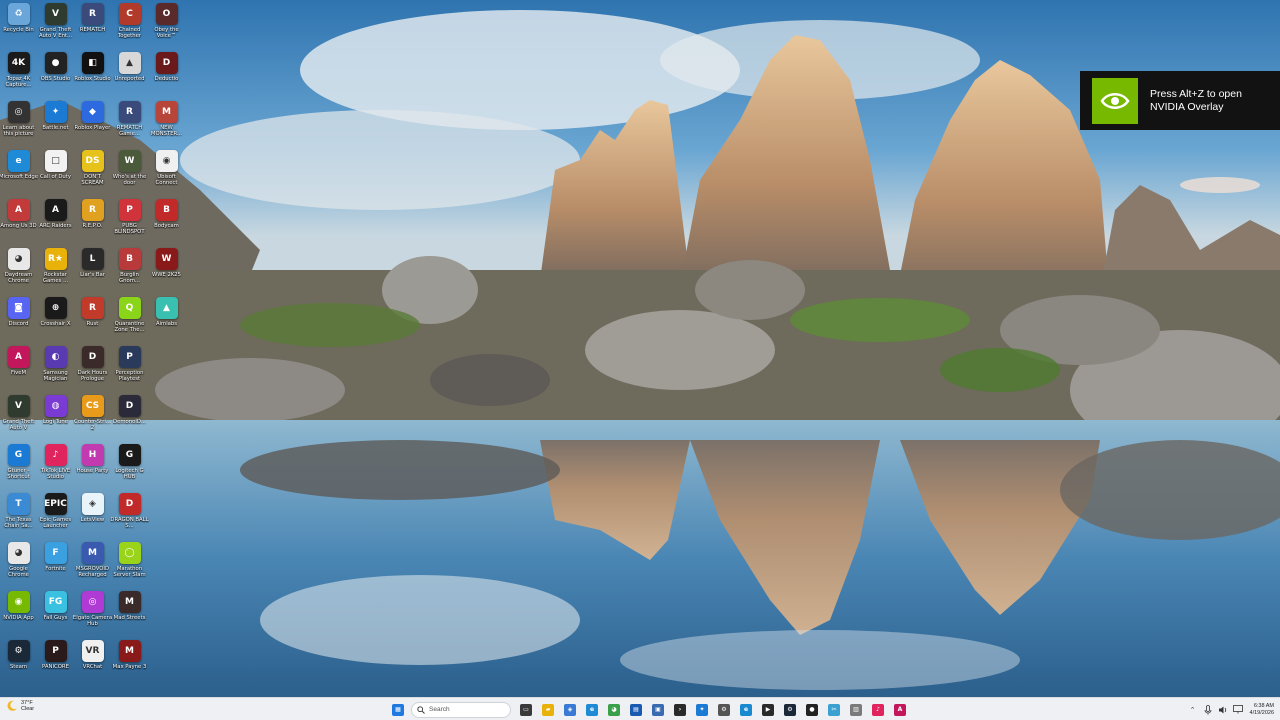 The width and height of the screenshot is (1280, 720). What do you see at coordinates (702, 710) in the screenshot?
I see `taskbar-button-battle-net: ✦` at bounding box center [702, 710].